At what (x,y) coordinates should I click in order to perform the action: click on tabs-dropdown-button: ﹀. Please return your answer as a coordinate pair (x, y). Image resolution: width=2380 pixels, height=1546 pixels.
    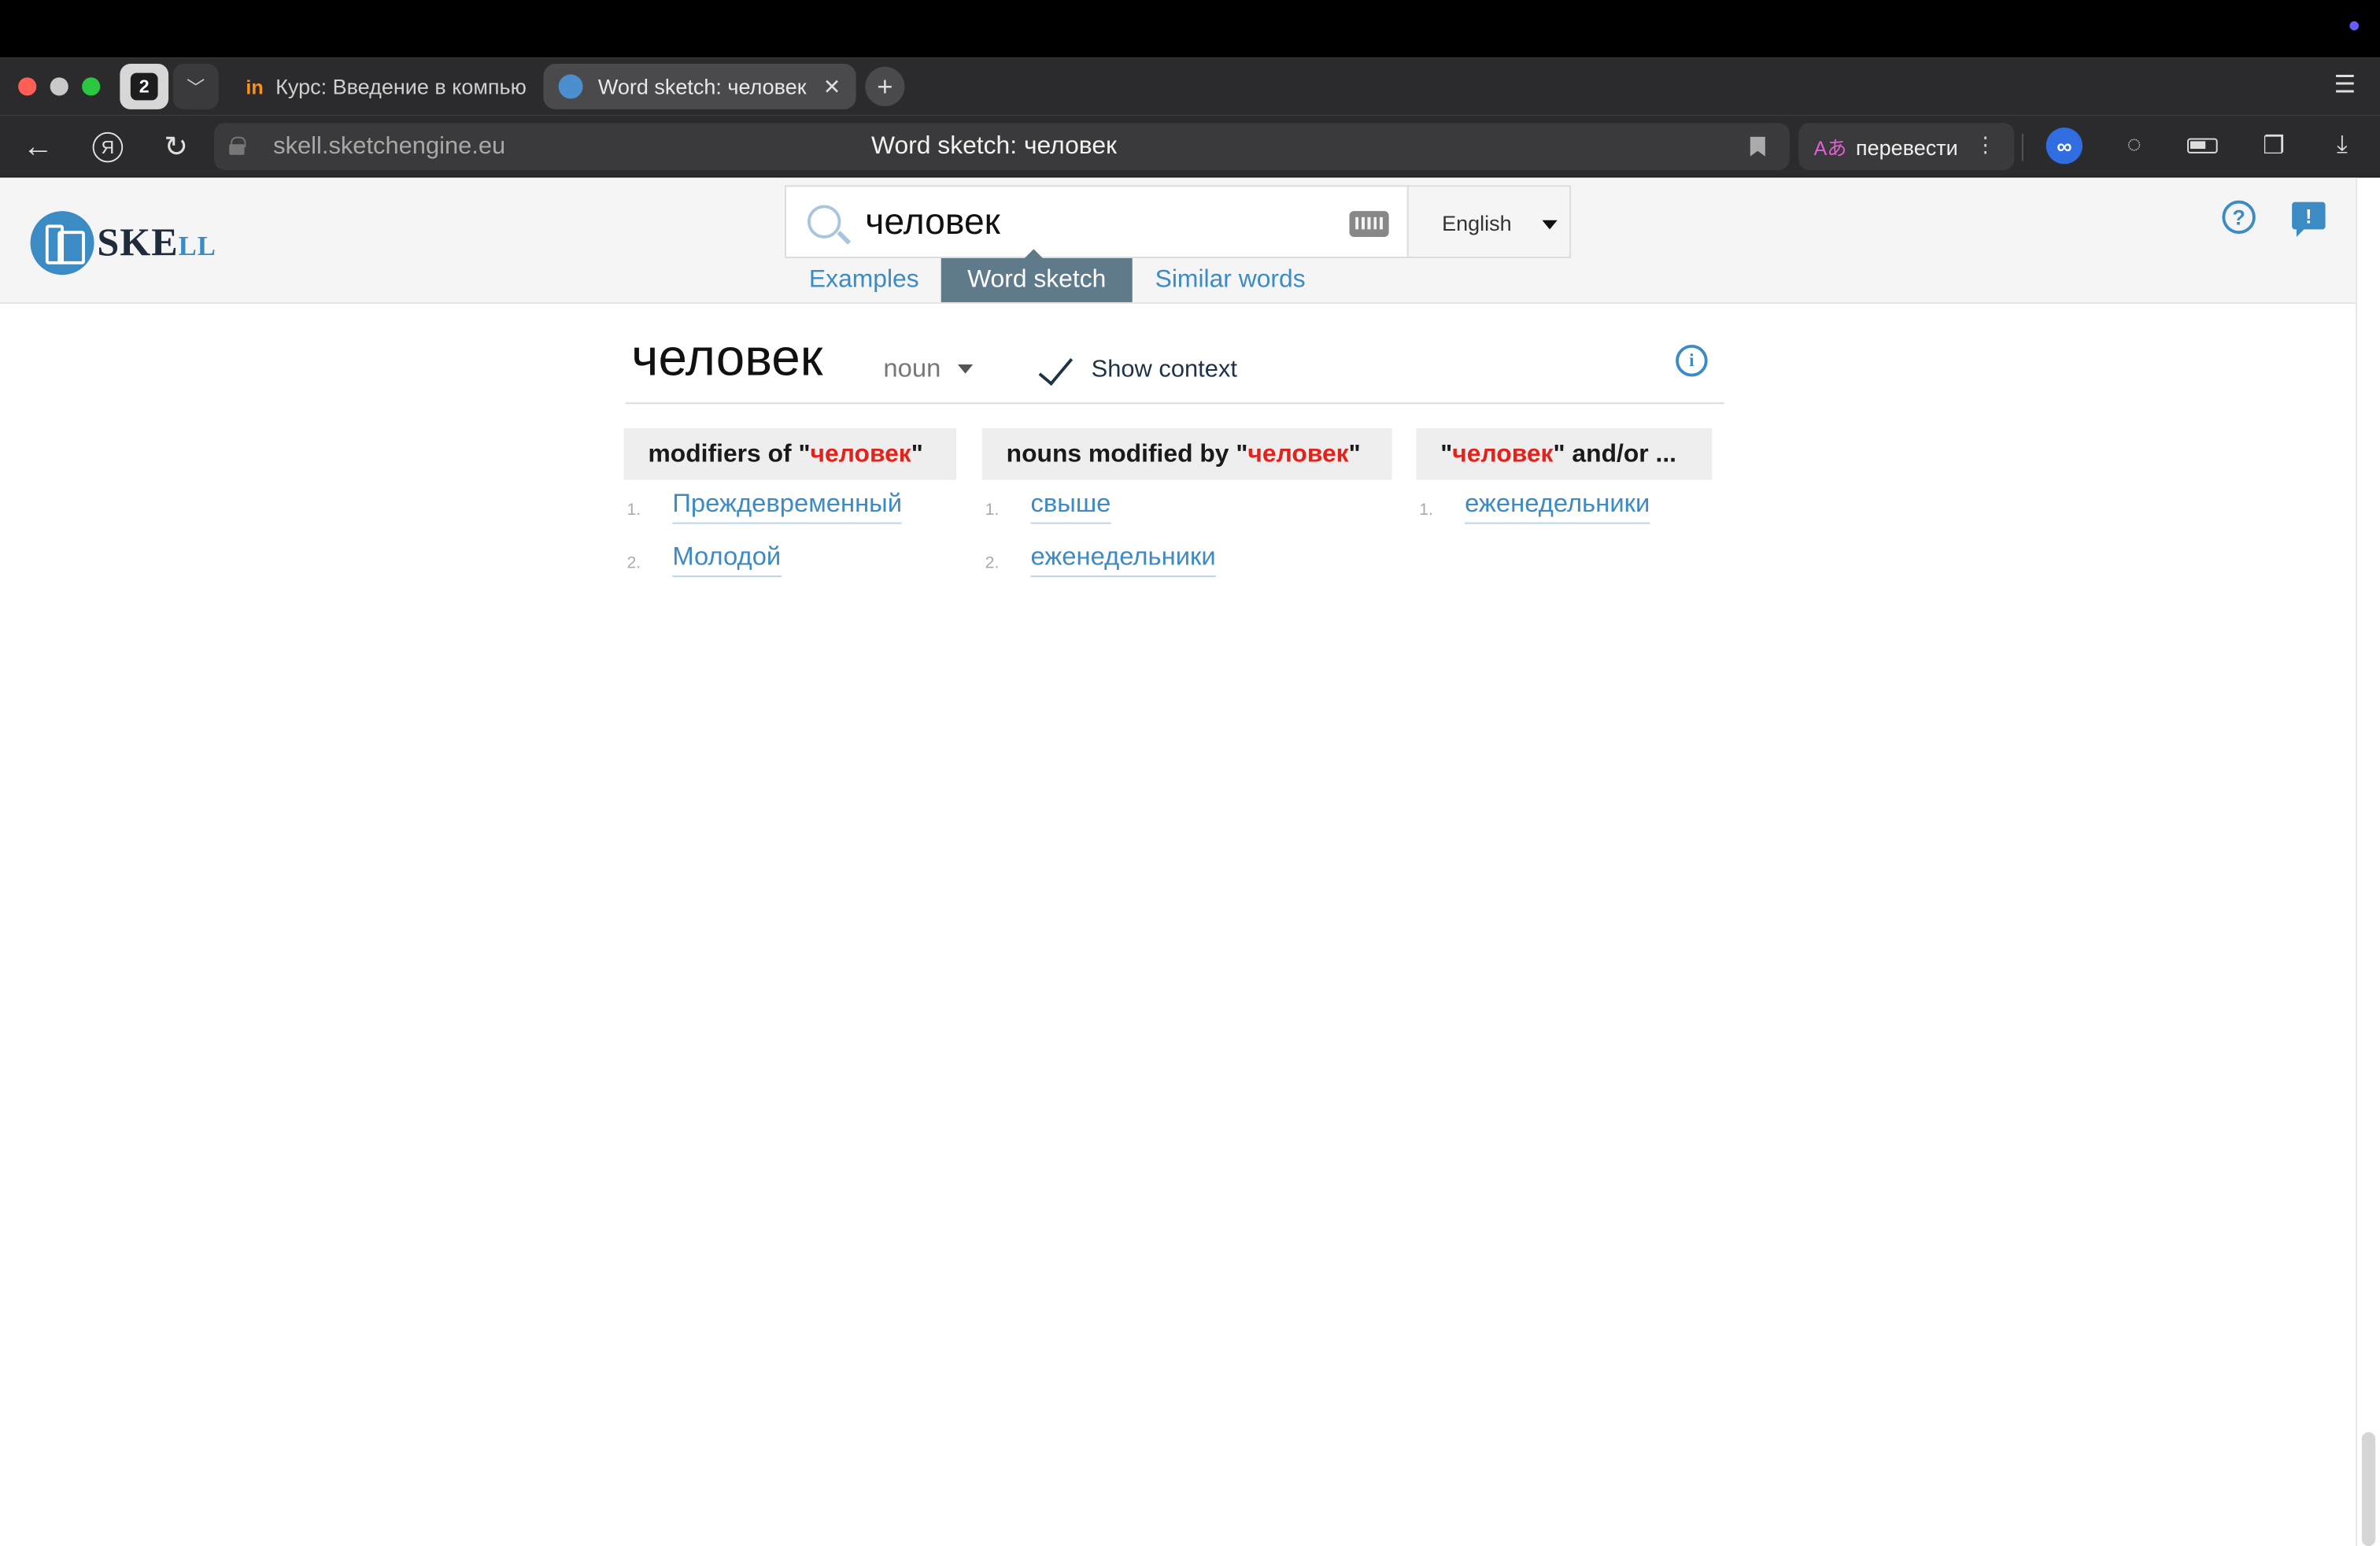
    Looking at the image, I should click on (195, 86).